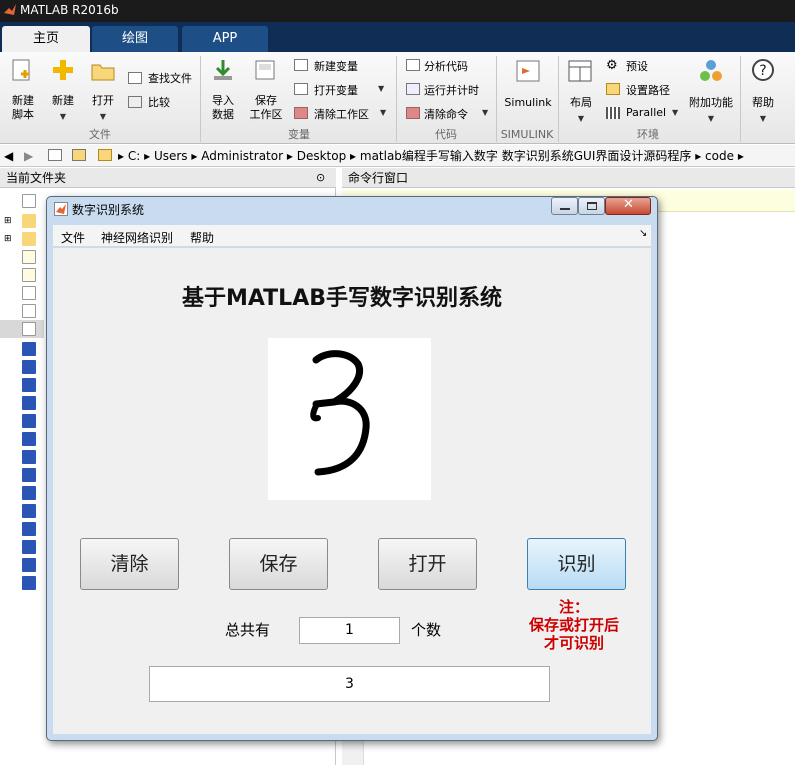  Describe the element at coordinates (711, 89) in the screenshot. I see `add-ons-button: 附加功能 ▼` at that location.